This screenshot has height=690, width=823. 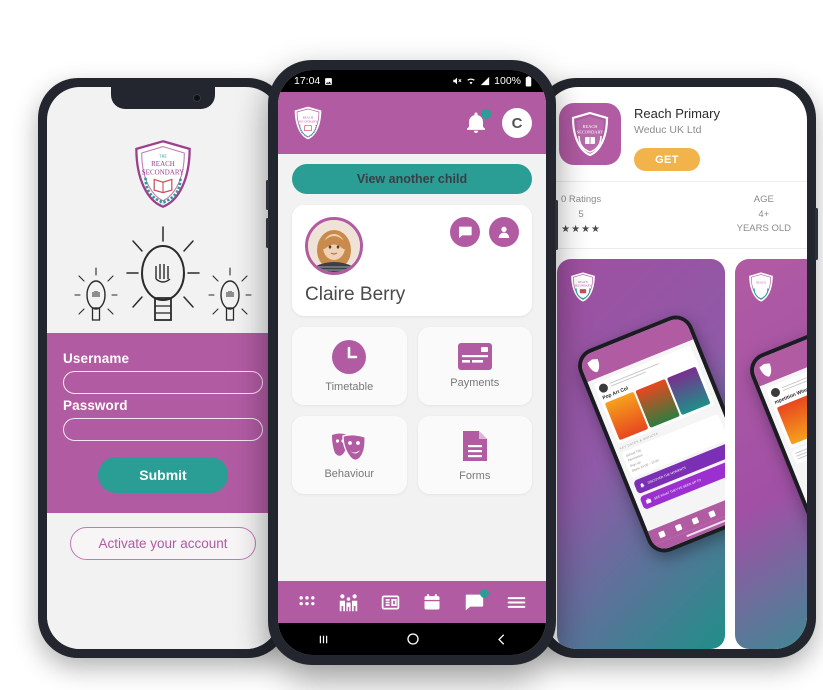 What do you see at coordinates (349, 455) in the screenshot?
I see `tile-behaviour: Behaviour` at bounding box center [349, 455].